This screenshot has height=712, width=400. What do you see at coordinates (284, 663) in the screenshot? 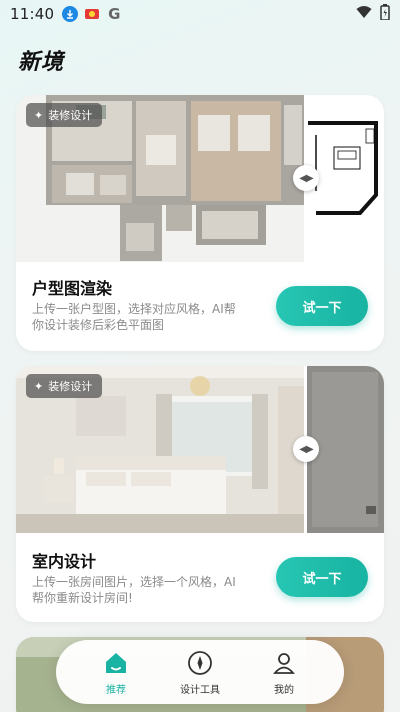
I see `user-icon` at bounding box center [284, 663].